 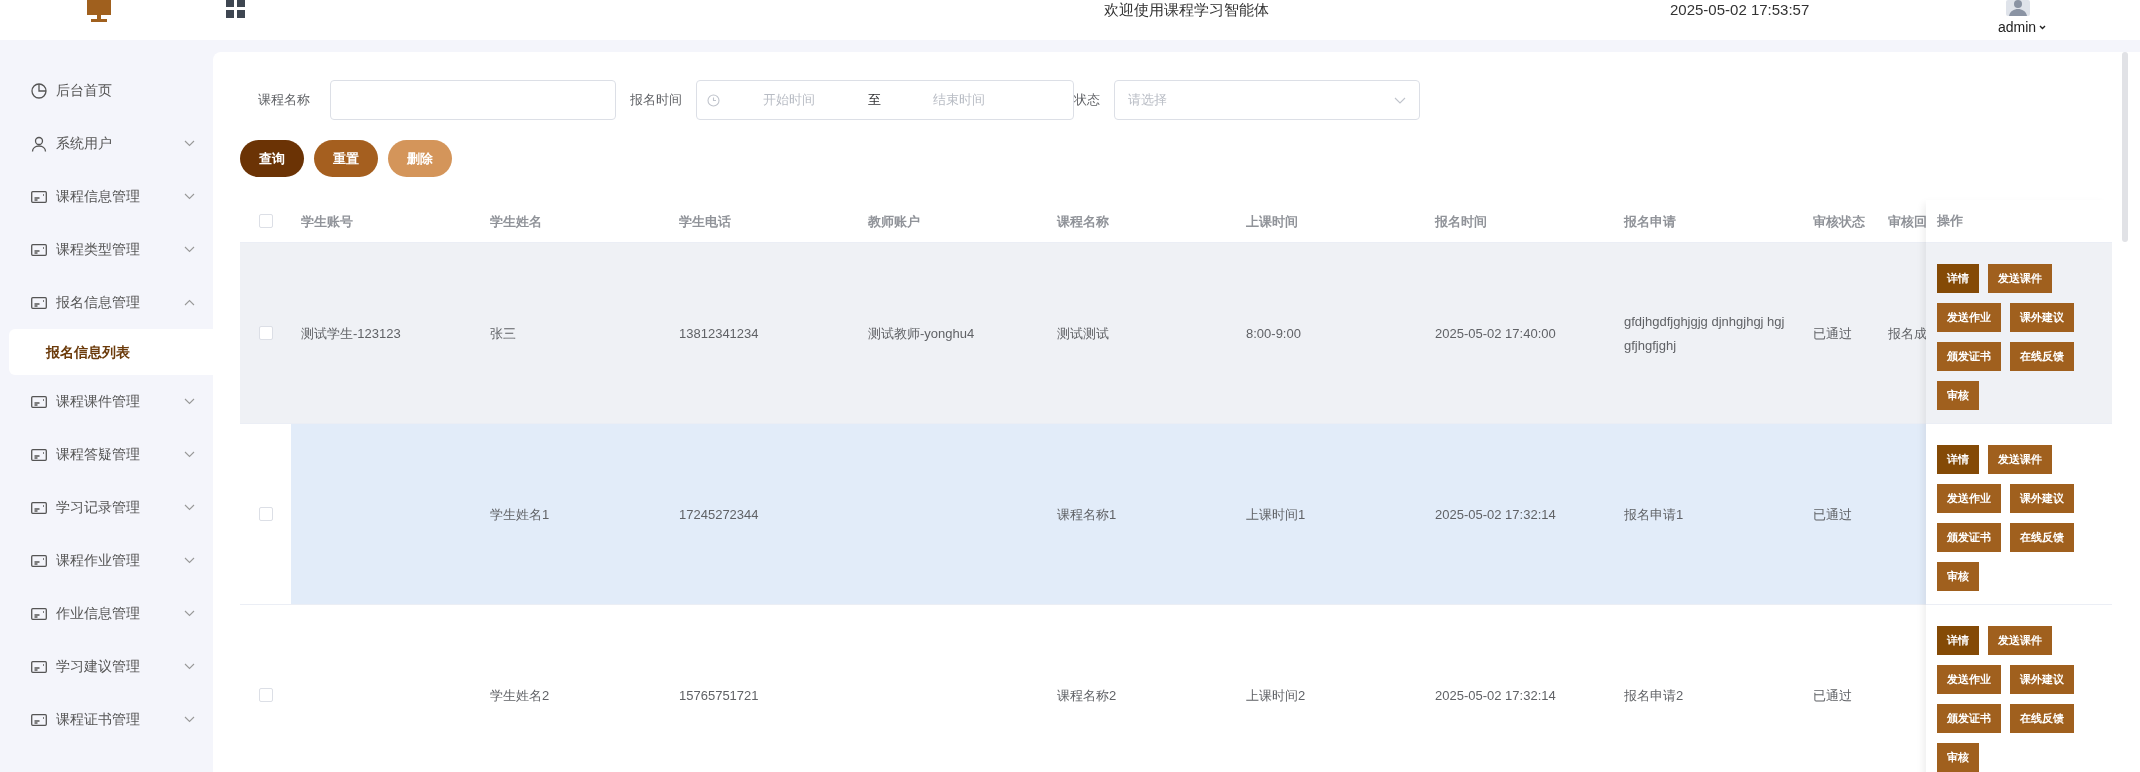 I want to click on sidebar-item: 课程信息管理, so click(x=106, y=196).